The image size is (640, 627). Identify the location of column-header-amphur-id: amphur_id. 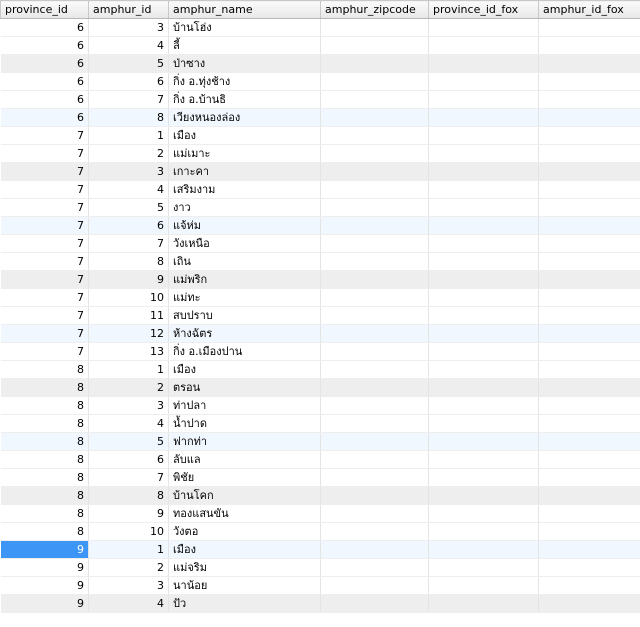
(128, 9).